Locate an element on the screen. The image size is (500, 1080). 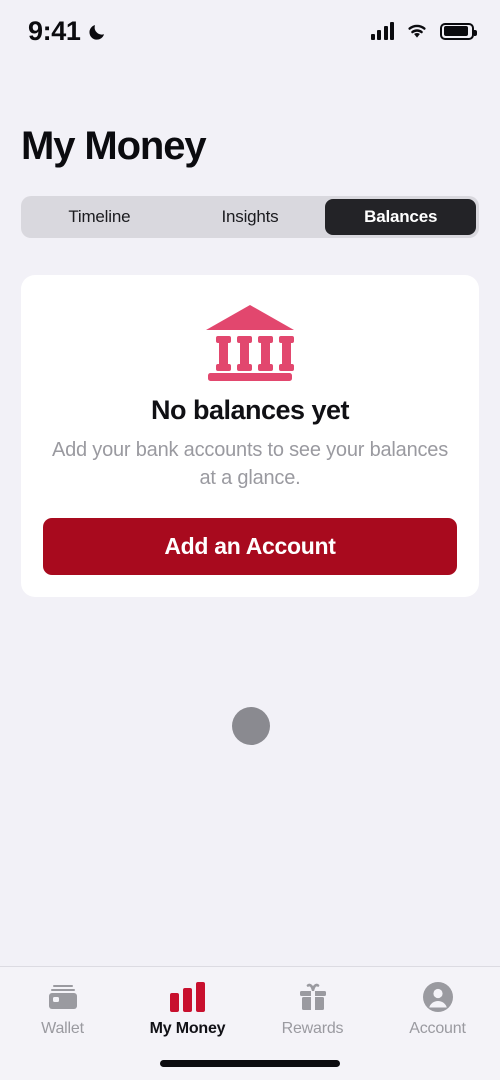
tab-rewards: Rewards is located at coordinates (312, 1009).